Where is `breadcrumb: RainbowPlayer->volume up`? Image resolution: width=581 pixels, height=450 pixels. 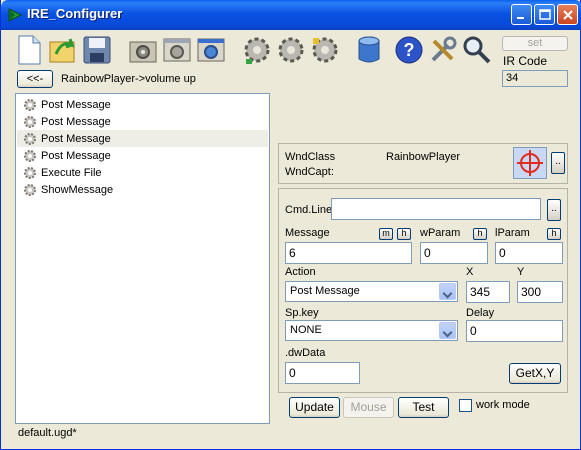 breadcrumb: RainbowPlayer->volume up is located at coordinates (128, 79).